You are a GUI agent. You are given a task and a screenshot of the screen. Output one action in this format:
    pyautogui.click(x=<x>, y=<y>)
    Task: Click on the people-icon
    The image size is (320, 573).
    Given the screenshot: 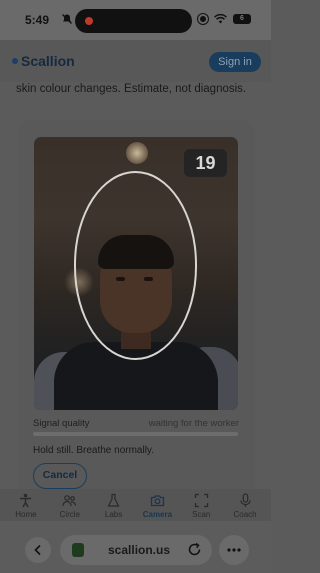 What is the action you would take?
    pyautogui.click(x=69, y=501)
    